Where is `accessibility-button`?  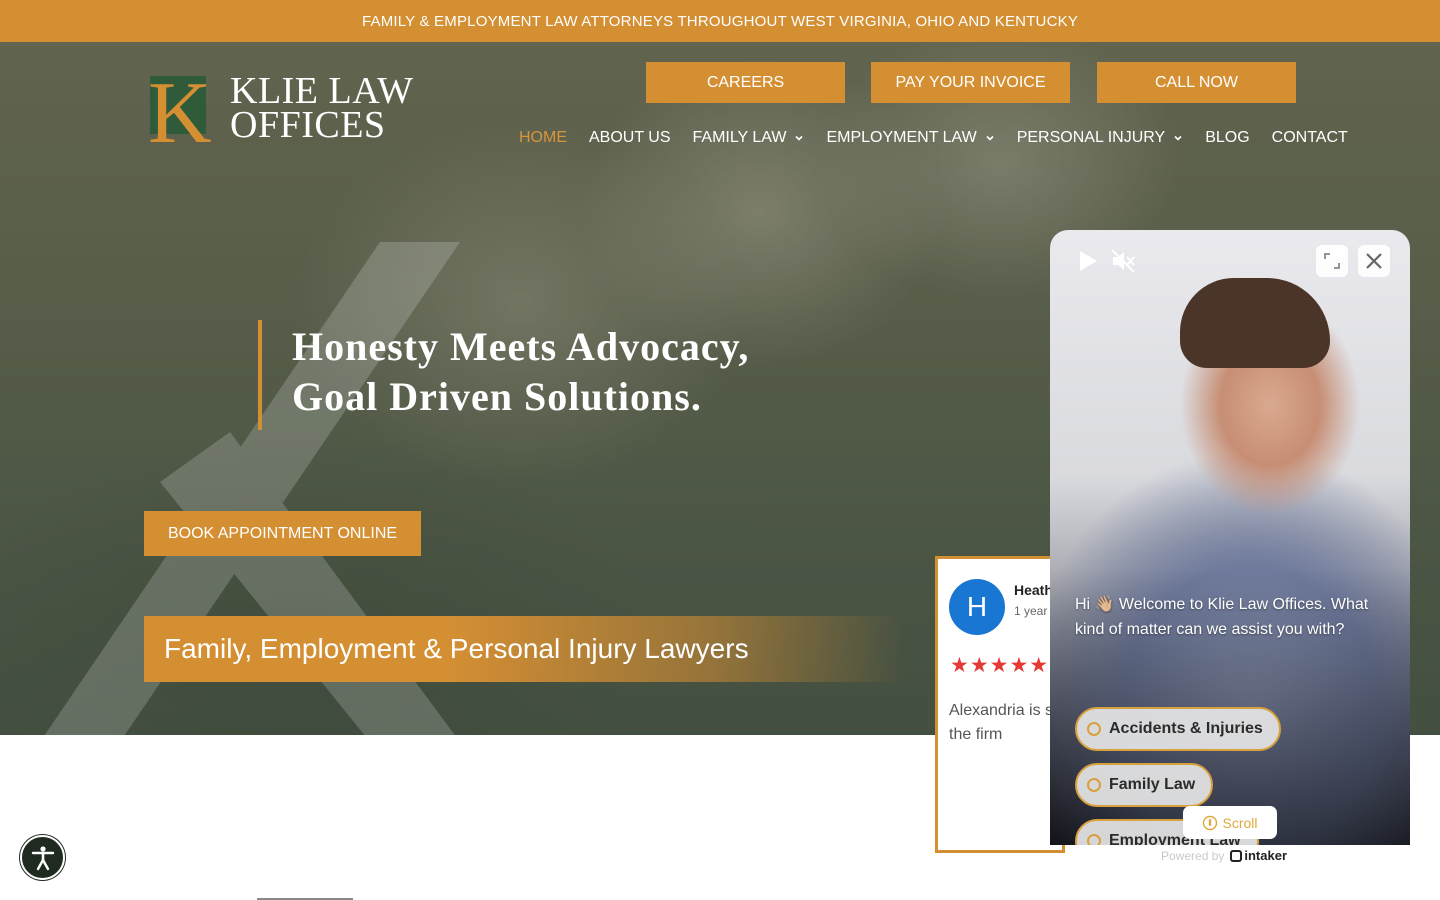
accessibility-button is located at coordinates (42, 857).